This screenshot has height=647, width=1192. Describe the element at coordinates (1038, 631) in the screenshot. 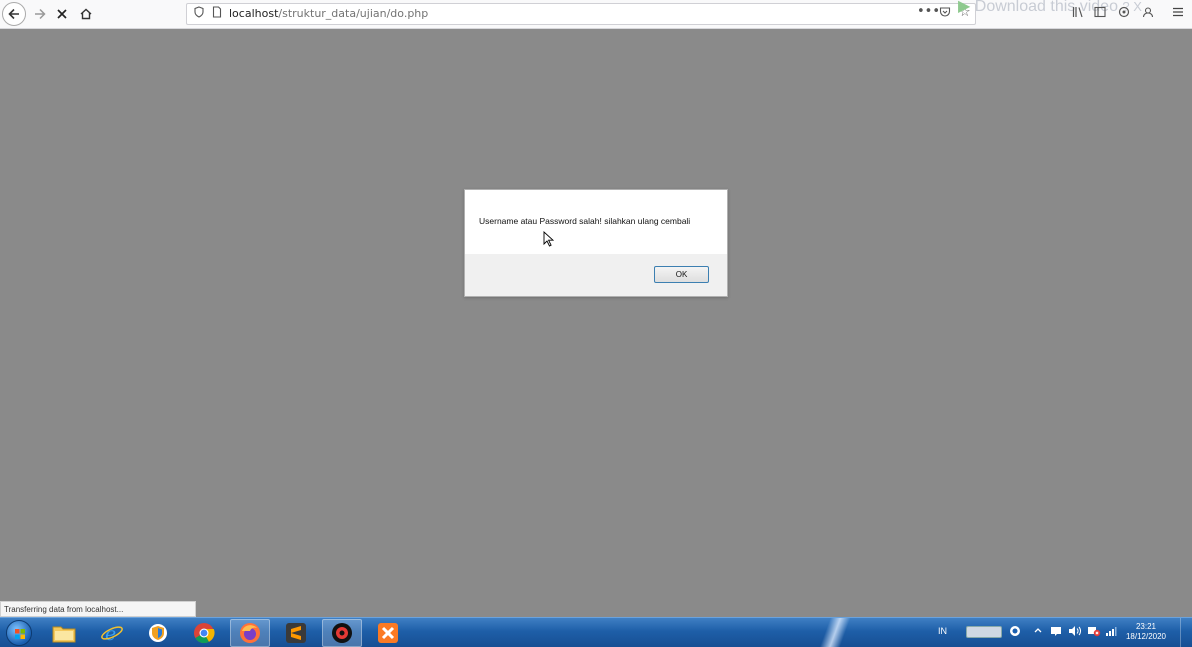

I see `show-hidden-icons-icon` at that location.